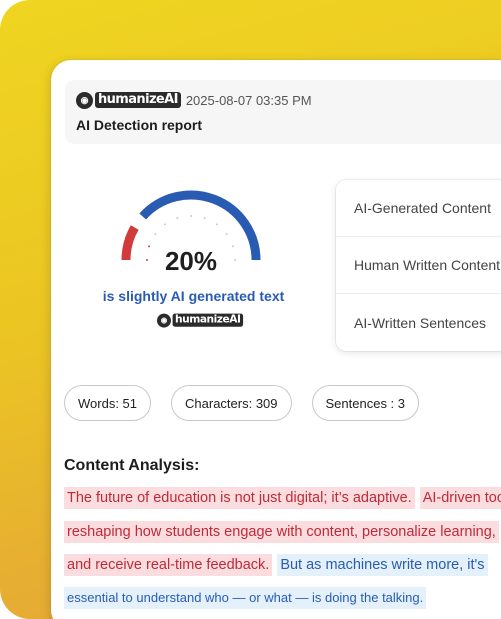 This screenshot has height=619, width=501. Describe the element at coordinates (191, 235) in the screenshot. I see `ai-score-gauge: 20%` at that location.